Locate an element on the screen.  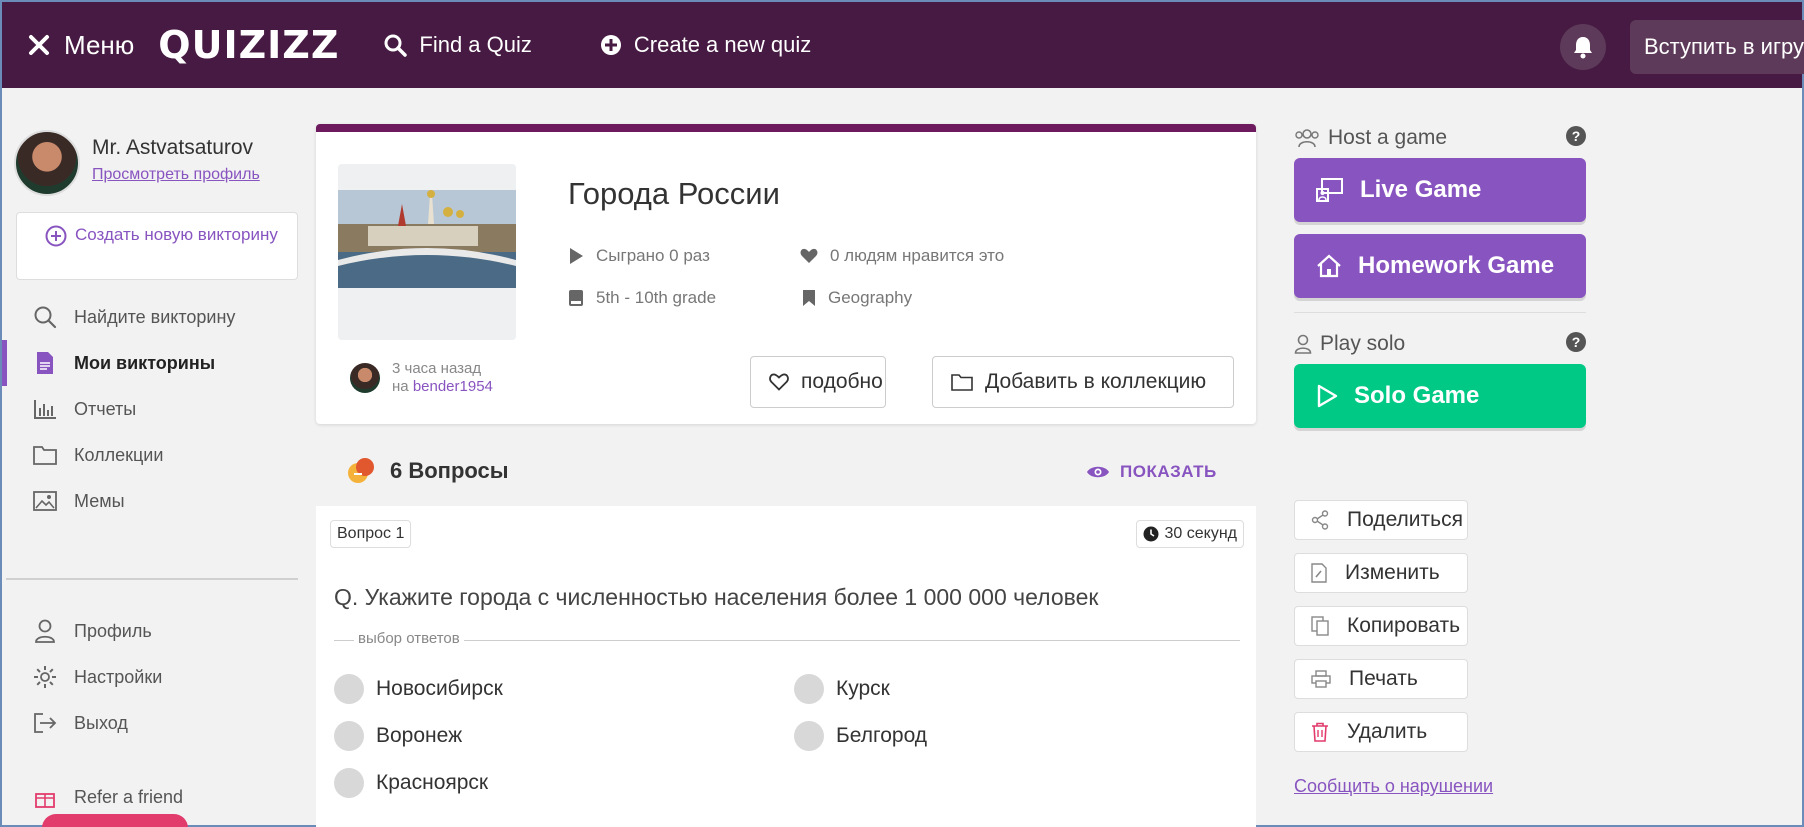
sidebar-item-reports: Отчеты is located at coordinates (150, 409).